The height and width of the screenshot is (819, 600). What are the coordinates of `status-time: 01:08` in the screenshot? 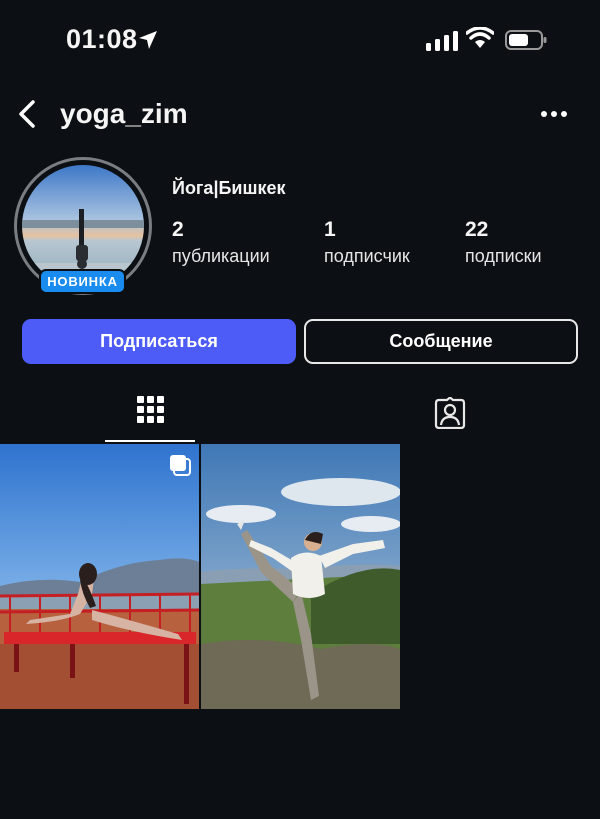 It's located at (102, 39).